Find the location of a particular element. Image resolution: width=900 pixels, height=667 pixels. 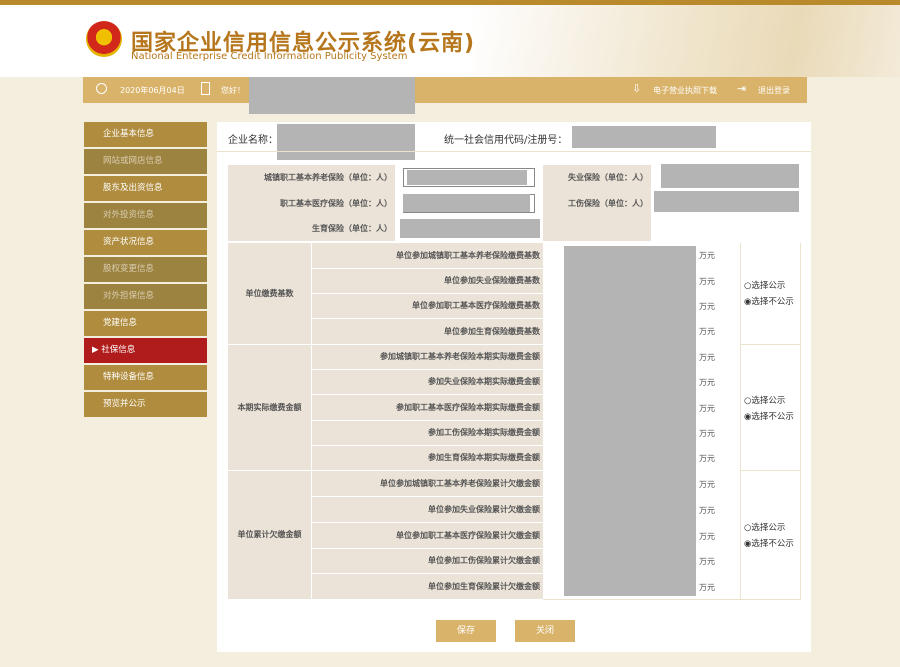

sidebar-item-label: 预览并公示 is located at coordinates (124, 404).